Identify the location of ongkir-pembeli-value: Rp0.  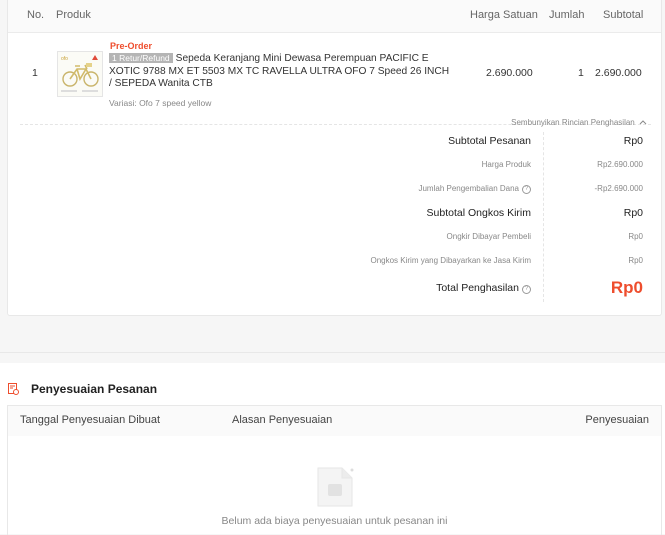
(635, 236).